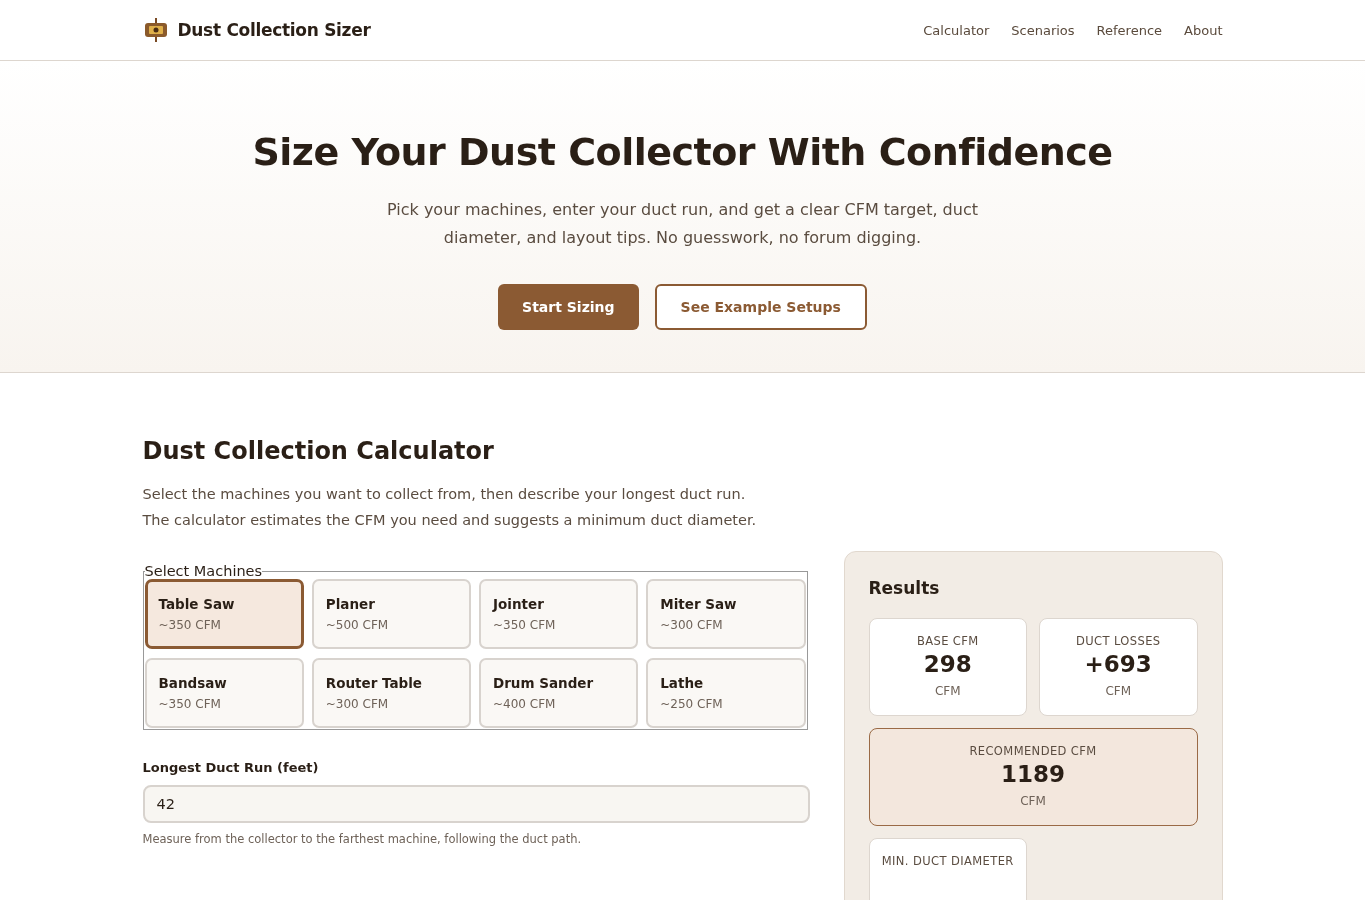  What do you see at coordinates (682, 152) in the screenshot?
I see `hero-title: Size Your Dust Collector With Confidence` at bounding box center [682, 152].